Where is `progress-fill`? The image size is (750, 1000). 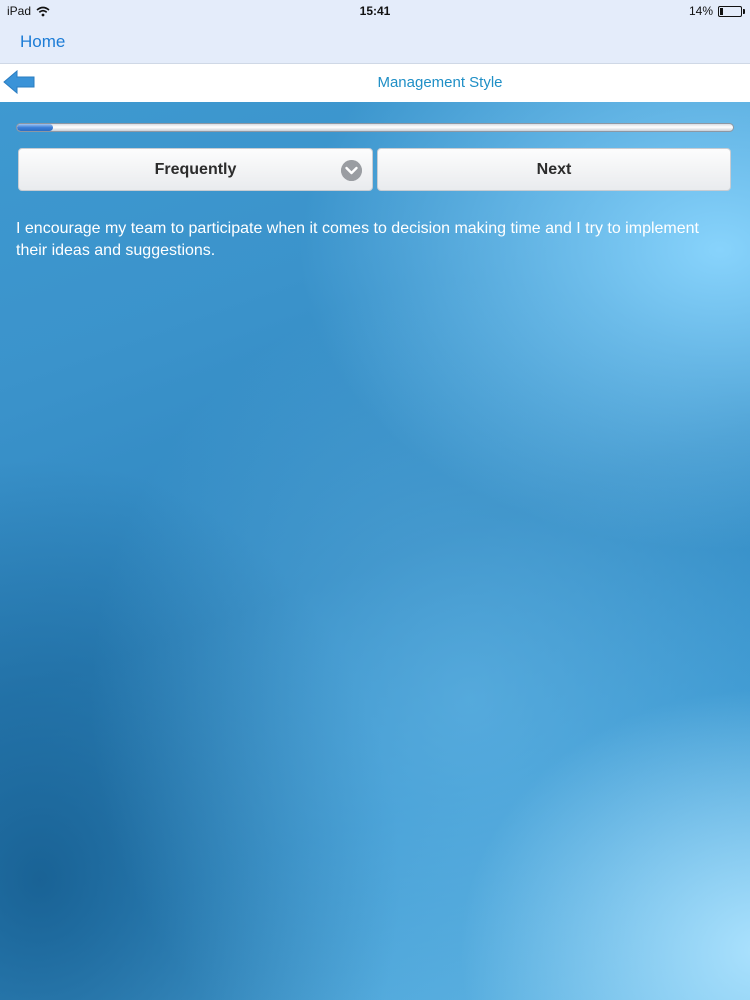 progress-fill is located at coordinates (35, 127).